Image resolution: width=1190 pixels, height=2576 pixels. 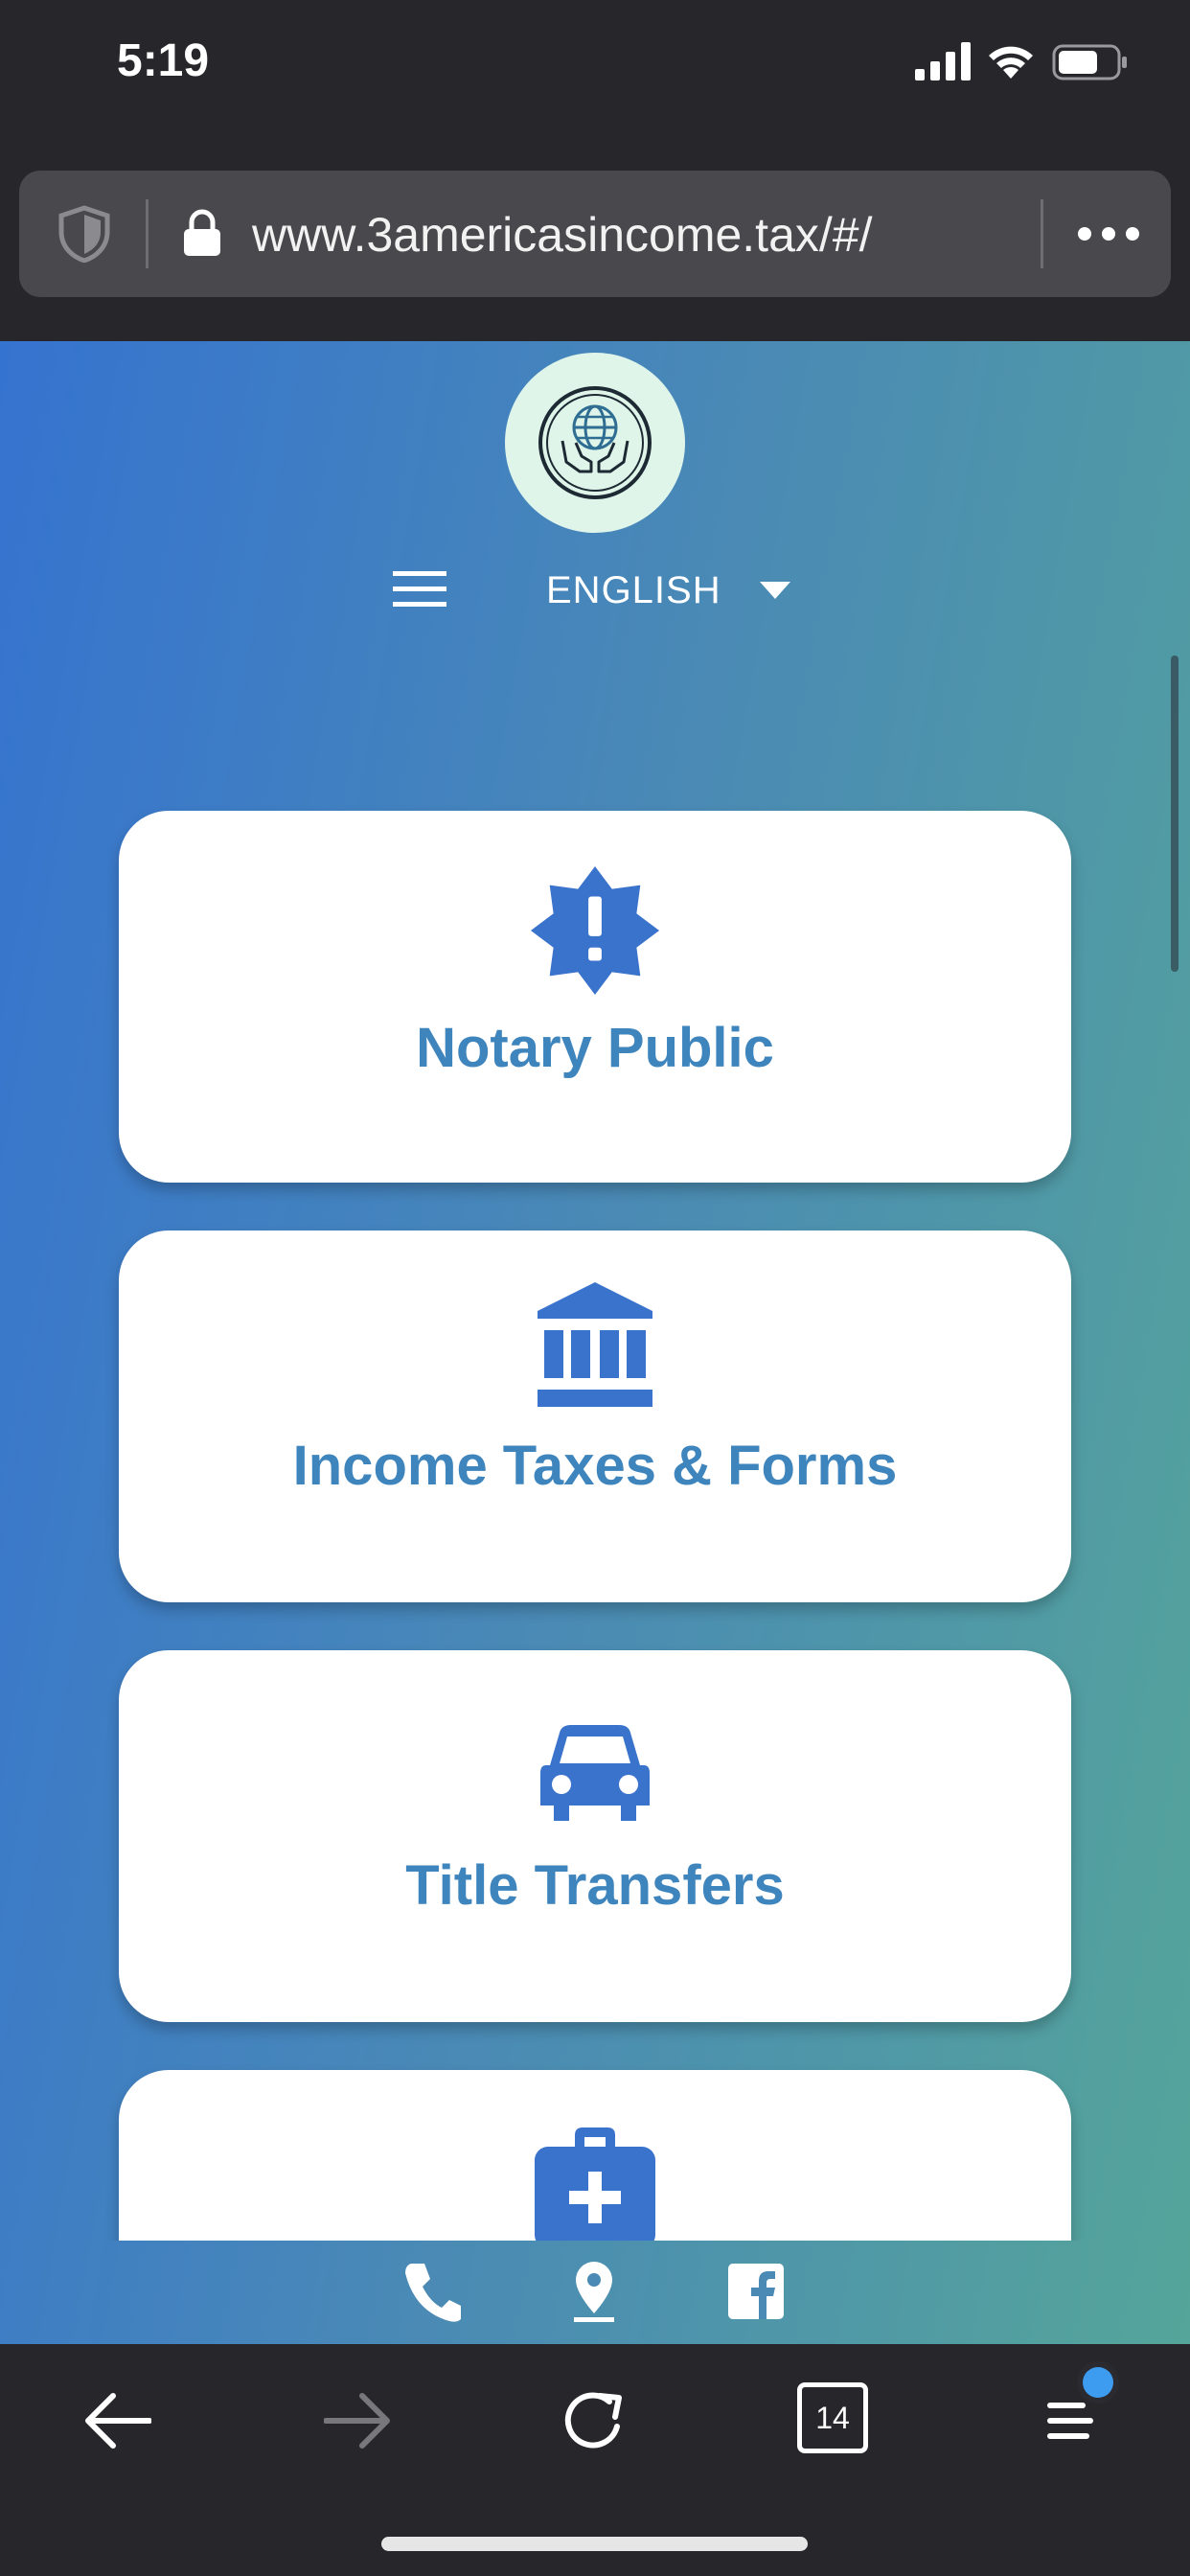 I want to click on forward-icon, so click(x=358, y=2420).